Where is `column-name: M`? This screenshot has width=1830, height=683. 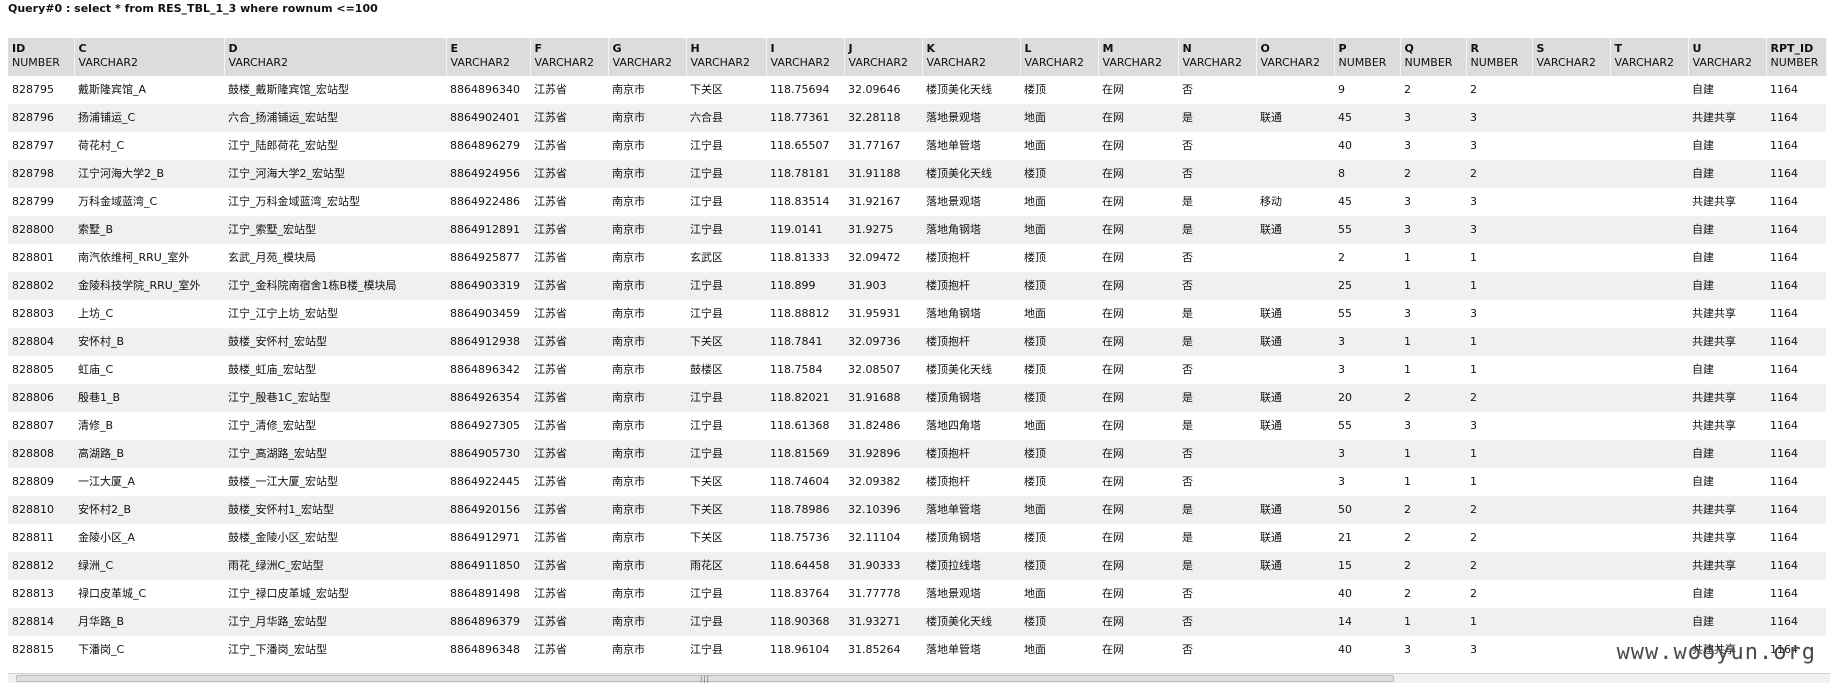 column-name: M is located at coordinates (1108, 48).